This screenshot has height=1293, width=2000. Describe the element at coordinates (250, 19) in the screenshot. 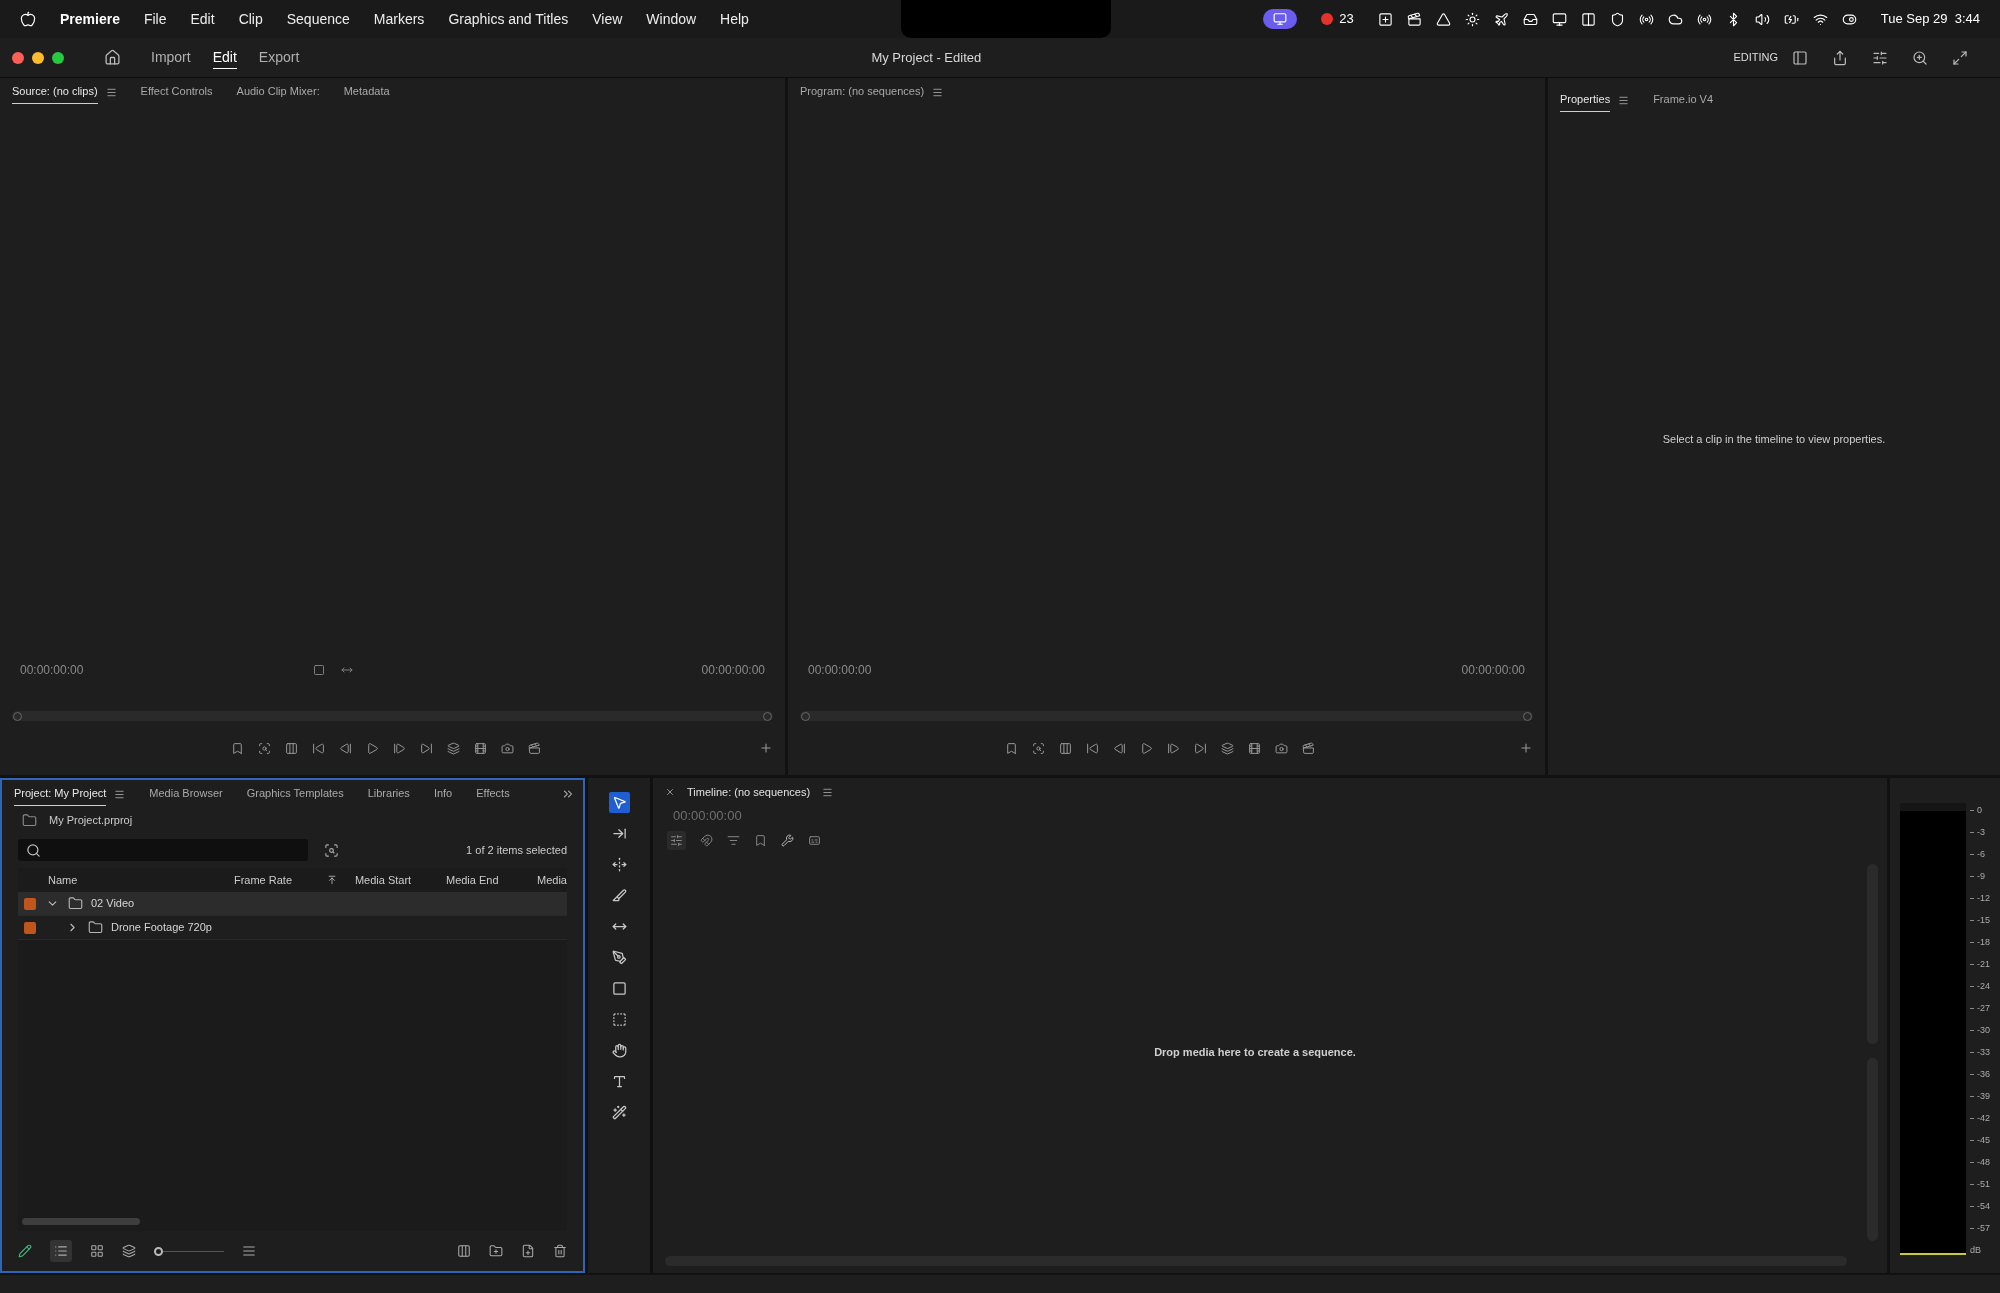

I see `menu-item: Clip` at that location.